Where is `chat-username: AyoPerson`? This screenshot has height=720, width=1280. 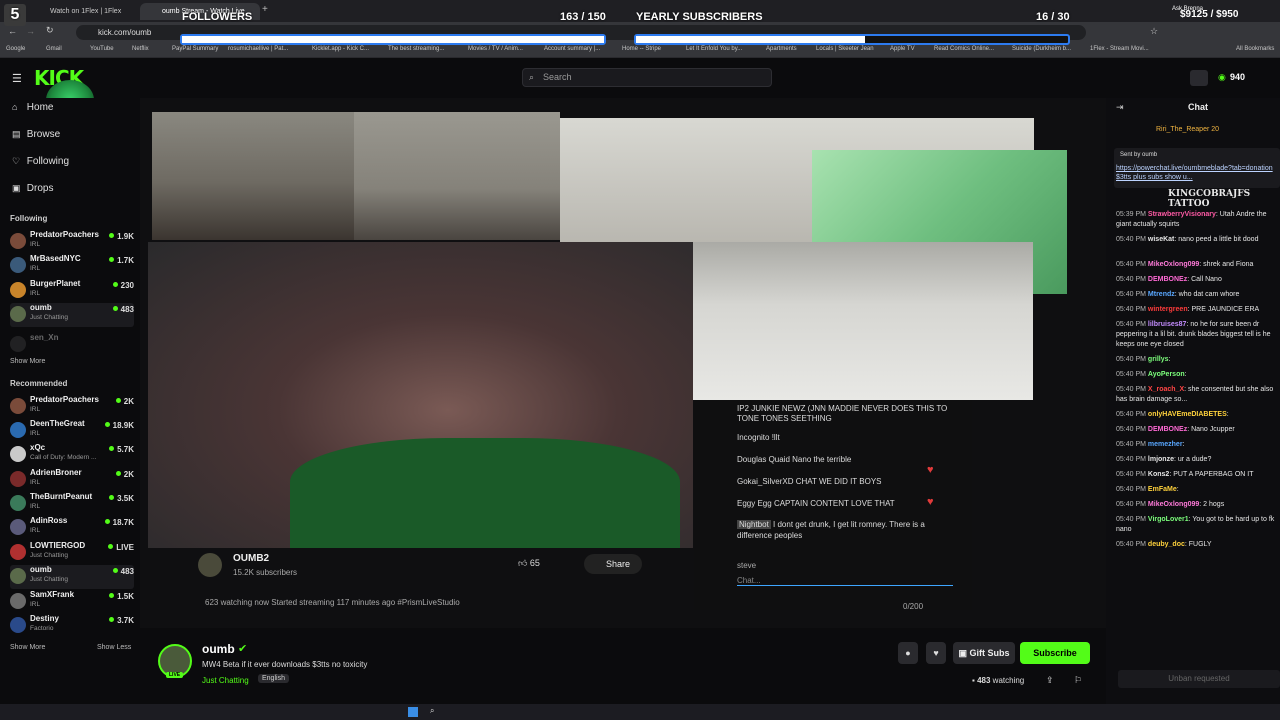
chat-username: AyoPerson is located at coordinates (1166, 374).